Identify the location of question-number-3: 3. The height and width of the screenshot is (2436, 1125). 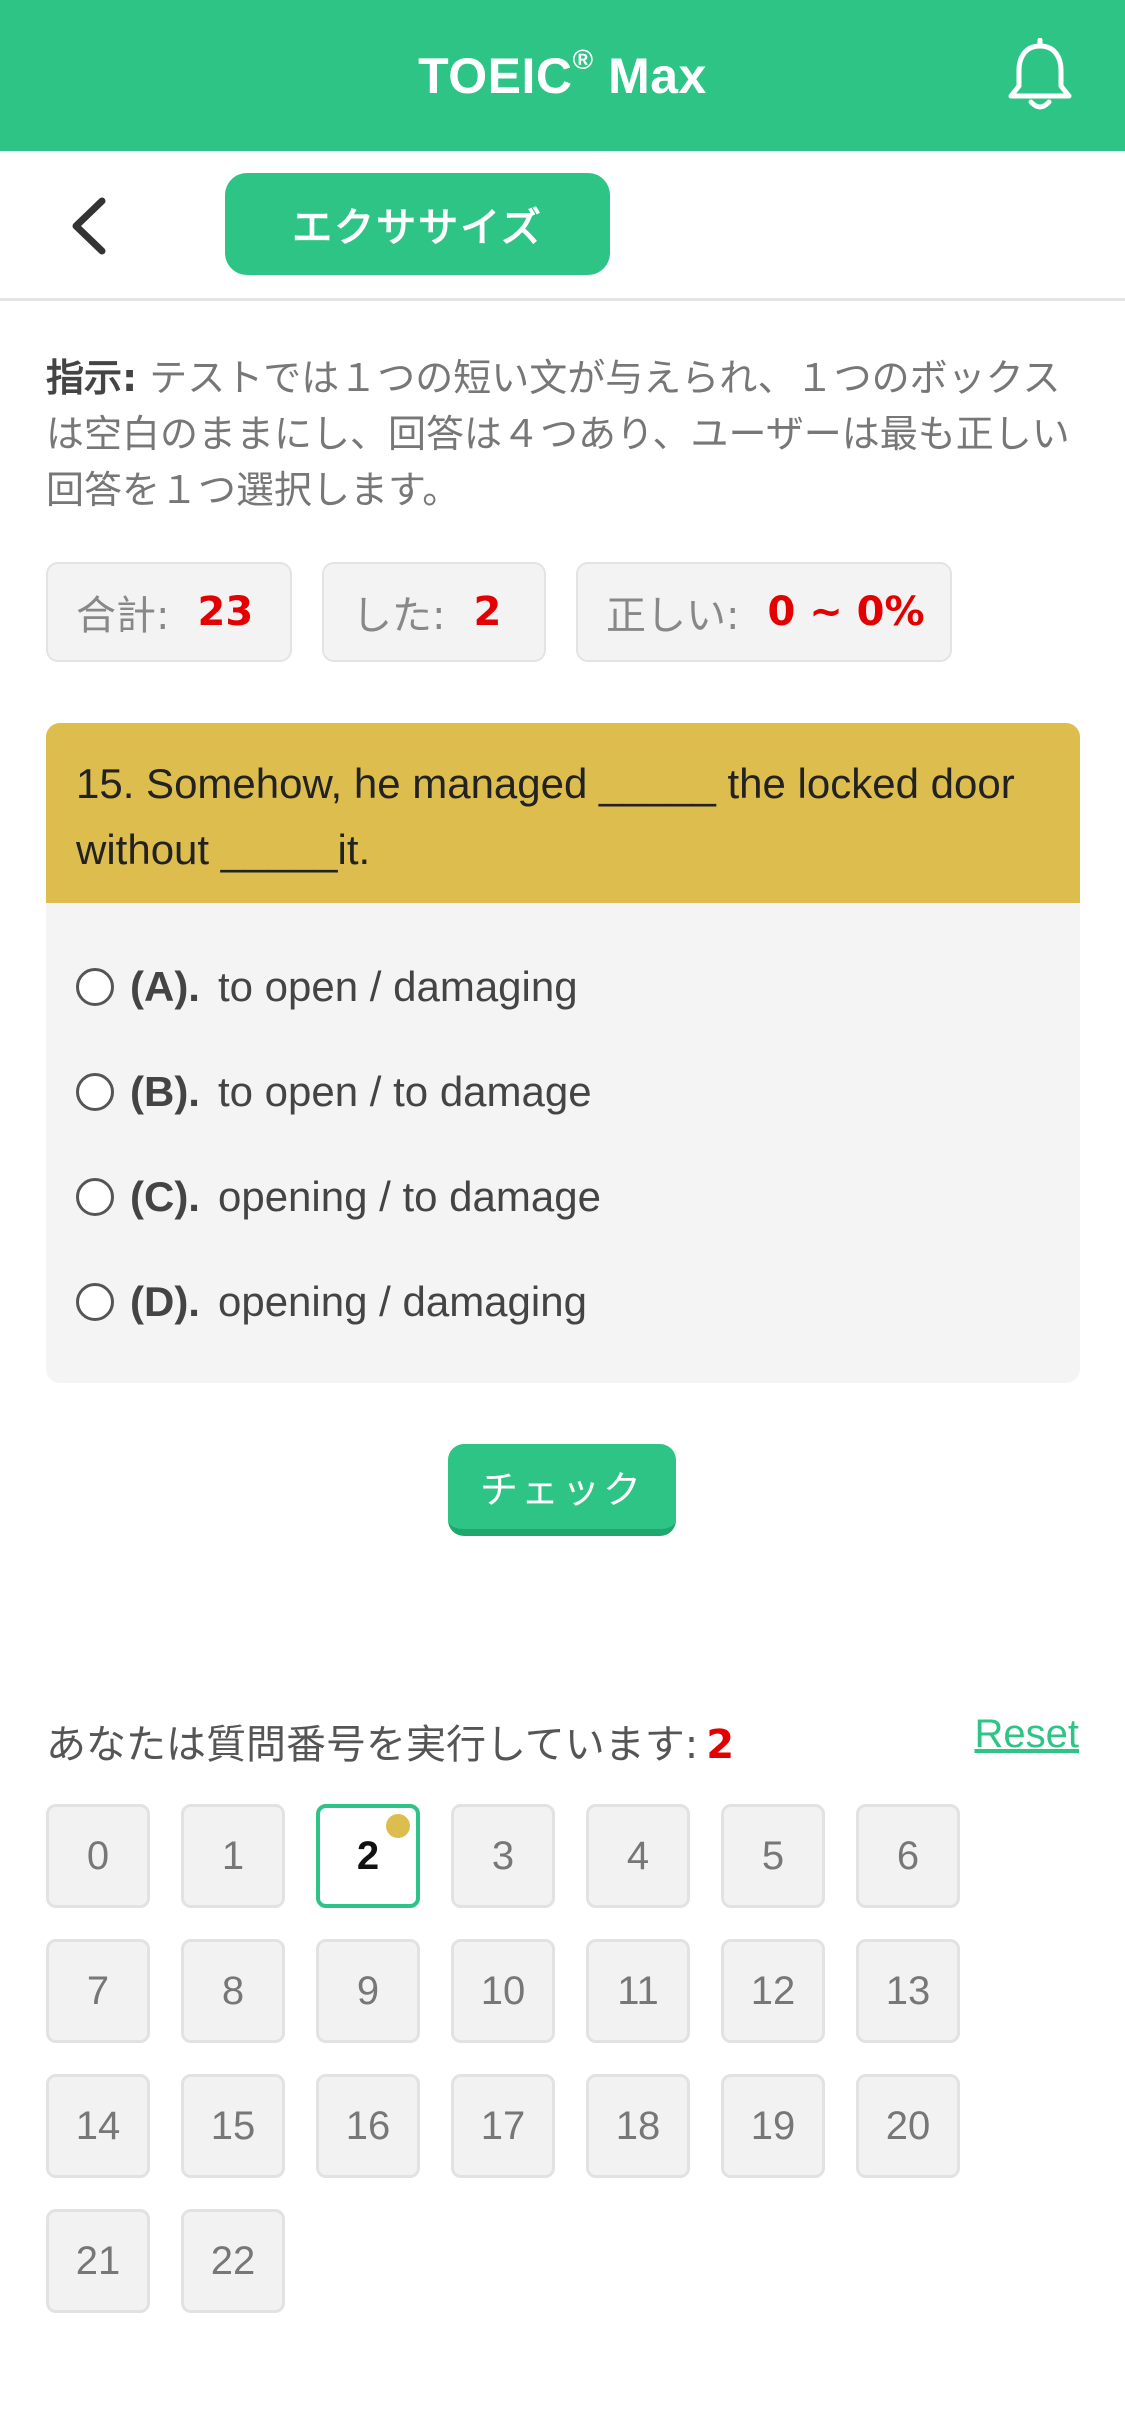
(503, 1856).